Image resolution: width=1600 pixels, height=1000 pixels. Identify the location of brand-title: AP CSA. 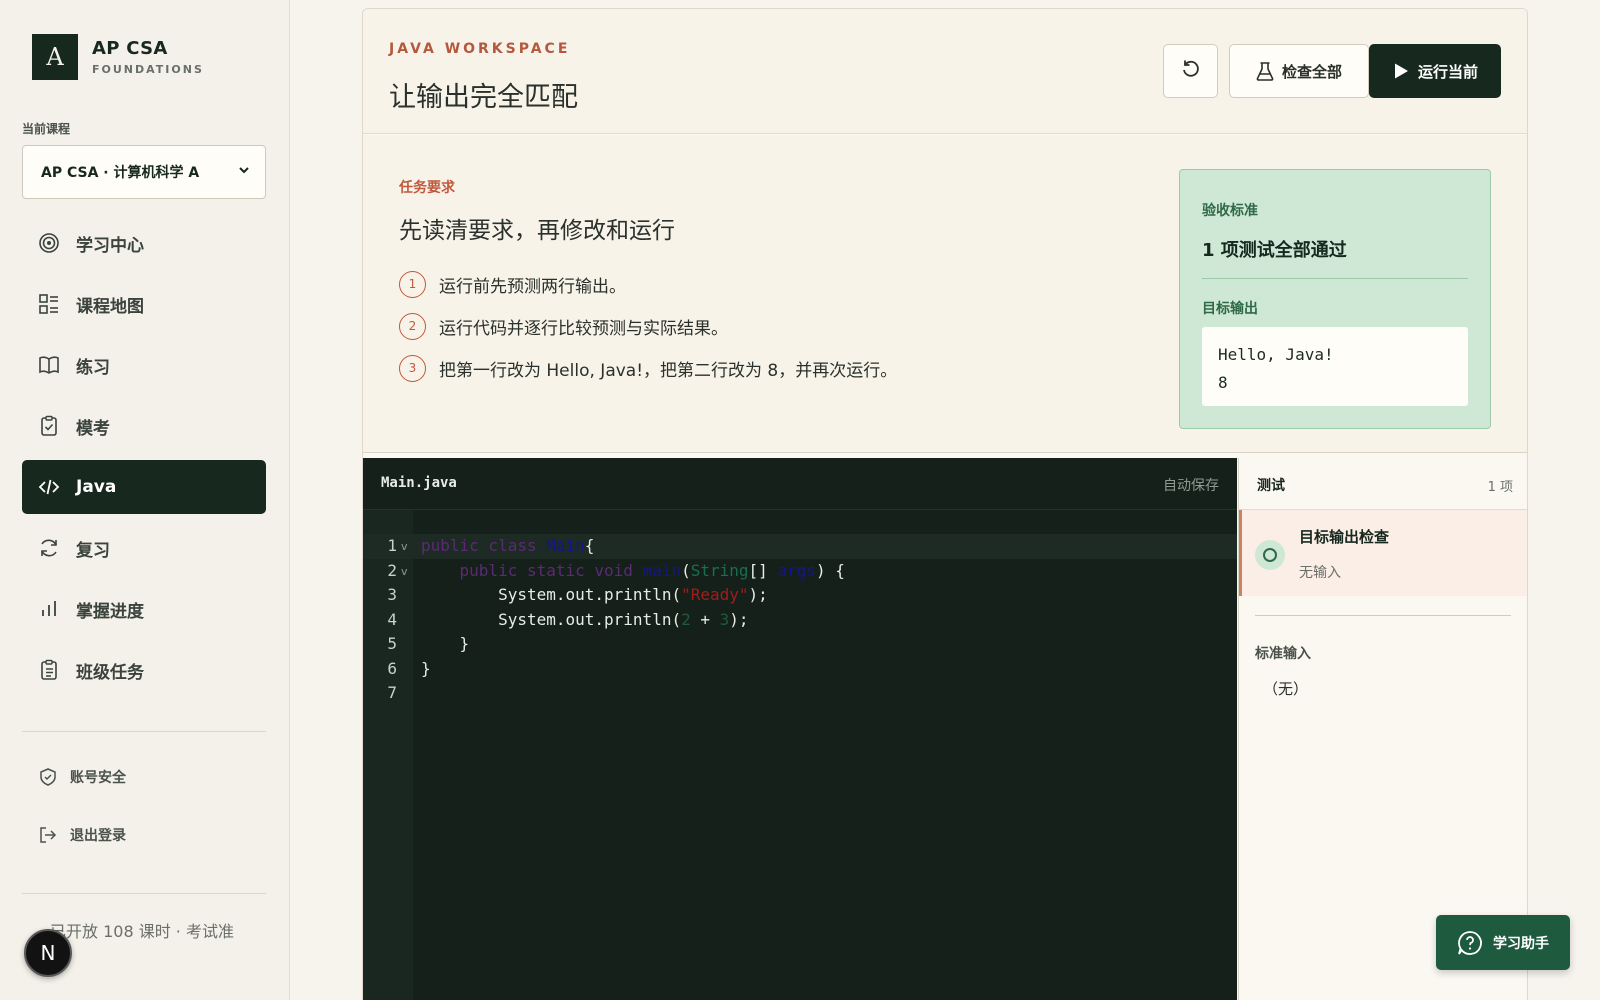
(130, 48).